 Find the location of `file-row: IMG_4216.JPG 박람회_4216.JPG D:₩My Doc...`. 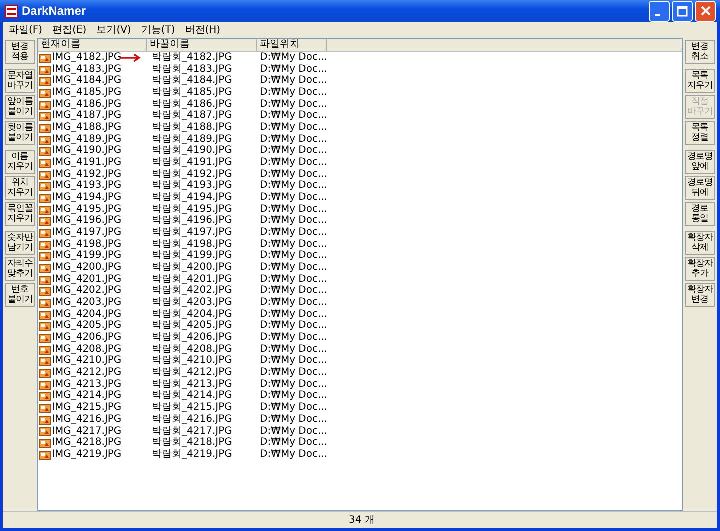

file-row: IMG_4216.JPG 박람회_4216.JPG D:₩My Doc... is located at coordinates (360, 420).